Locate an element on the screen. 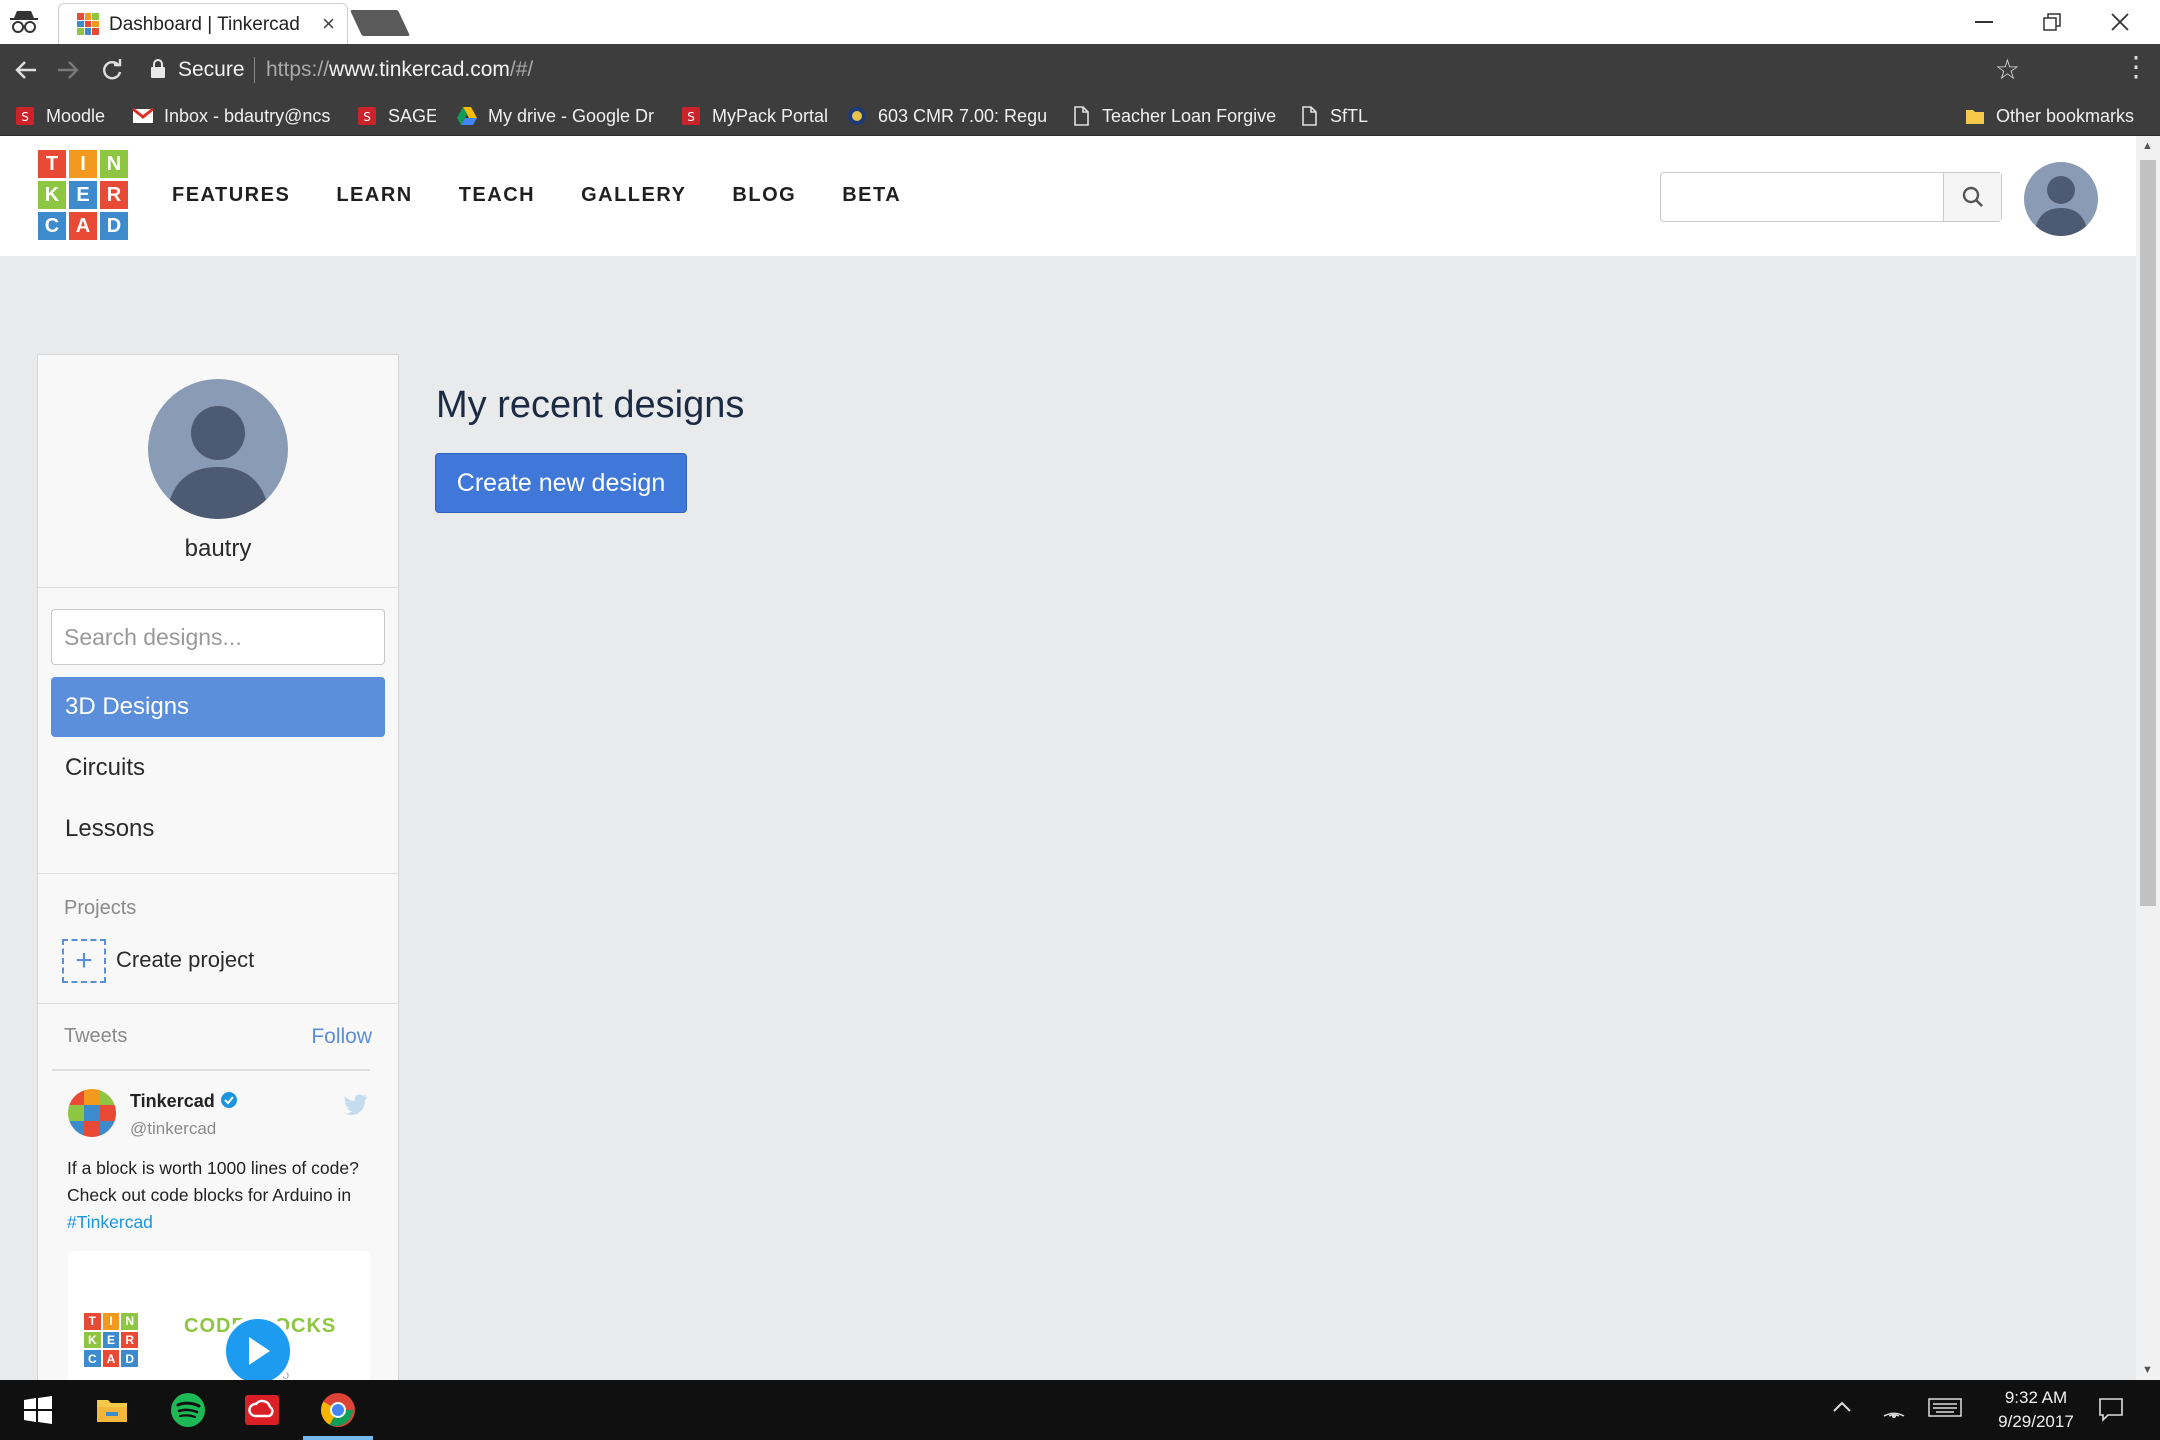 This screenshot has width=2160, height=1440. close-window-icon is located at coordinates (2120, 22).